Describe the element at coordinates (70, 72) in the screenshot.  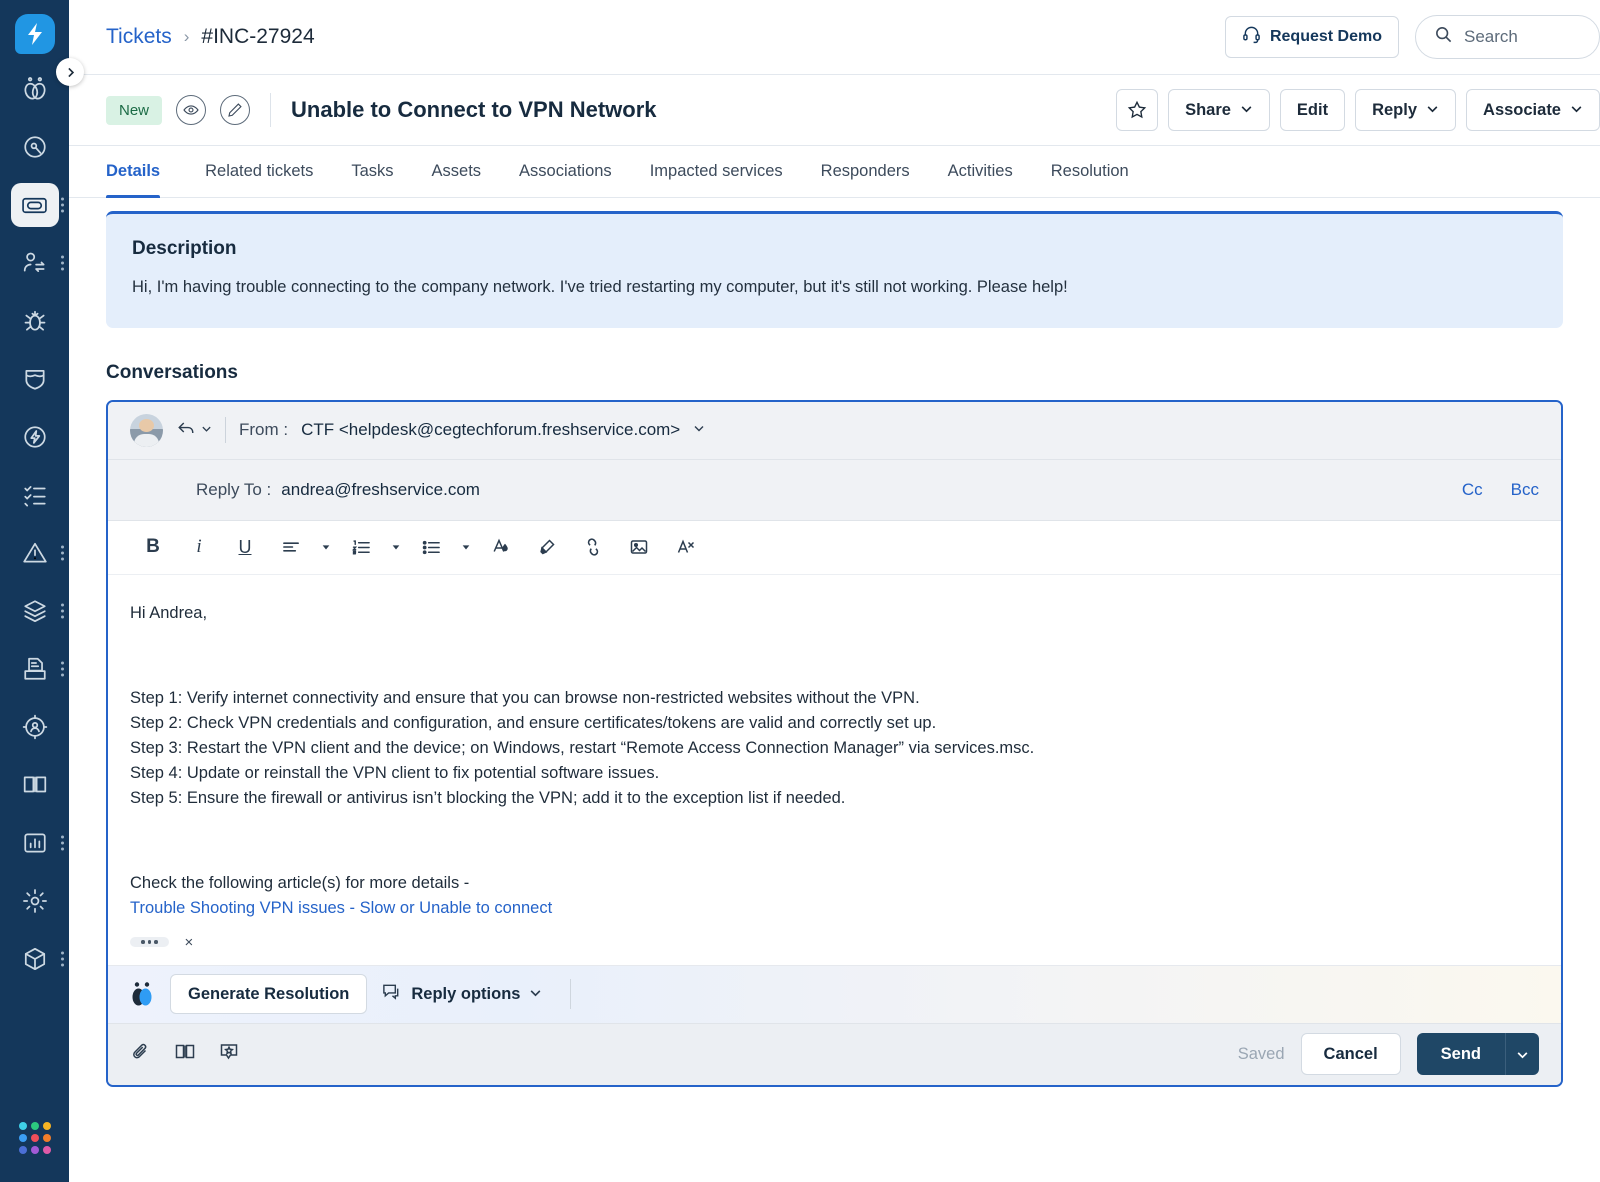
I see `sidebar-collapse-button` at that location.